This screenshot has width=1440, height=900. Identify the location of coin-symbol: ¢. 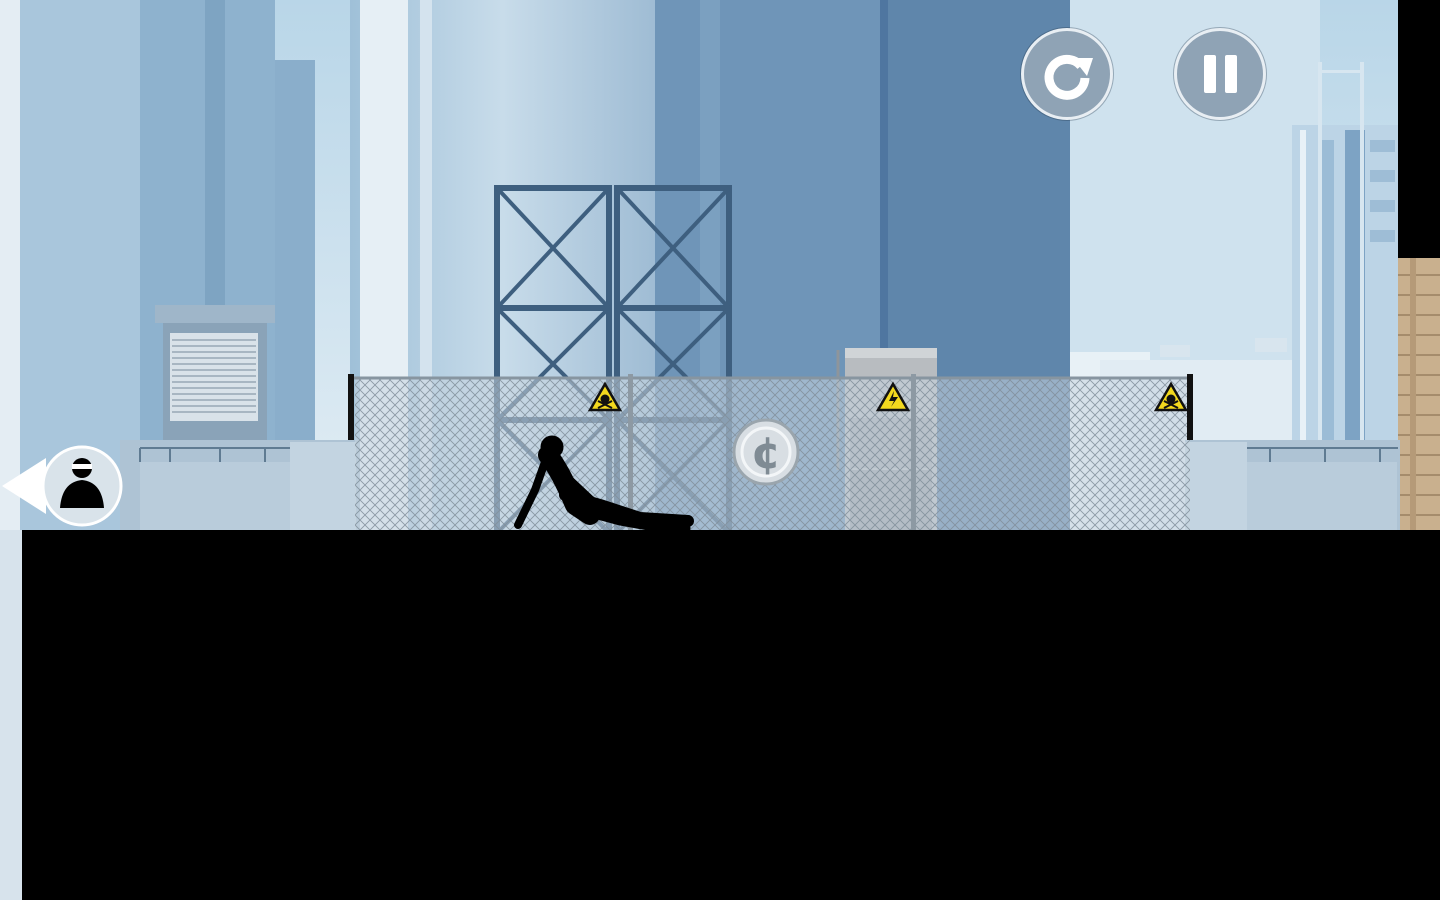
(766, 453).